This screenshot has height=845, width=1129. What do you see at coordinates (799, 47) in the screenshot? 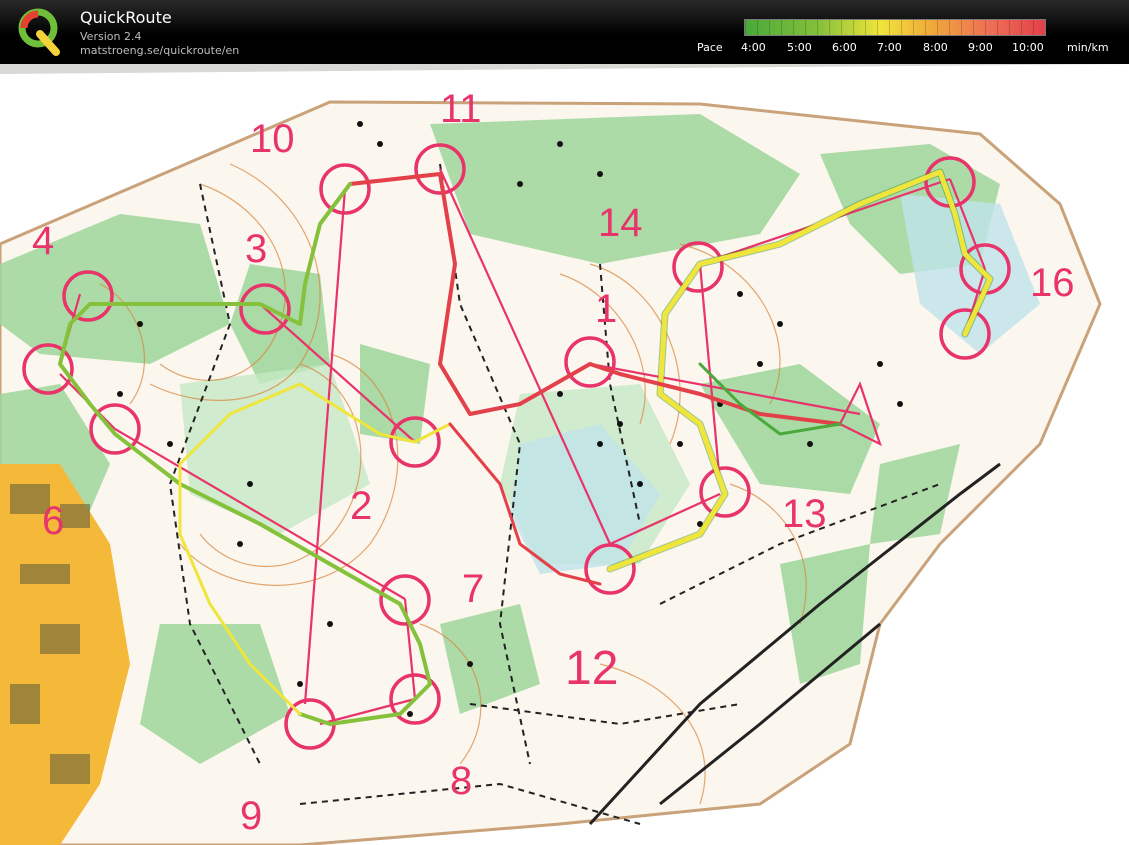
I see `pace-tick: 5:00` at bounding box center [799, 47].